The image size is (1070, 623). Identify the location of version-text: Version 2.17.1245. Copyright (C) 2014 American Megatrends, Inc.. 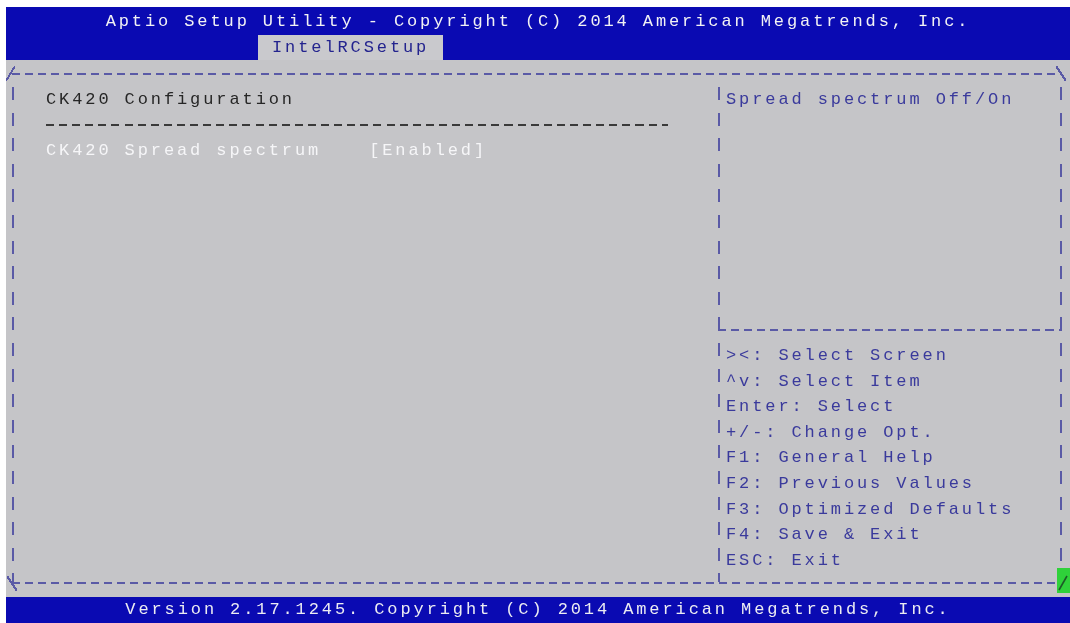
(538, 610).